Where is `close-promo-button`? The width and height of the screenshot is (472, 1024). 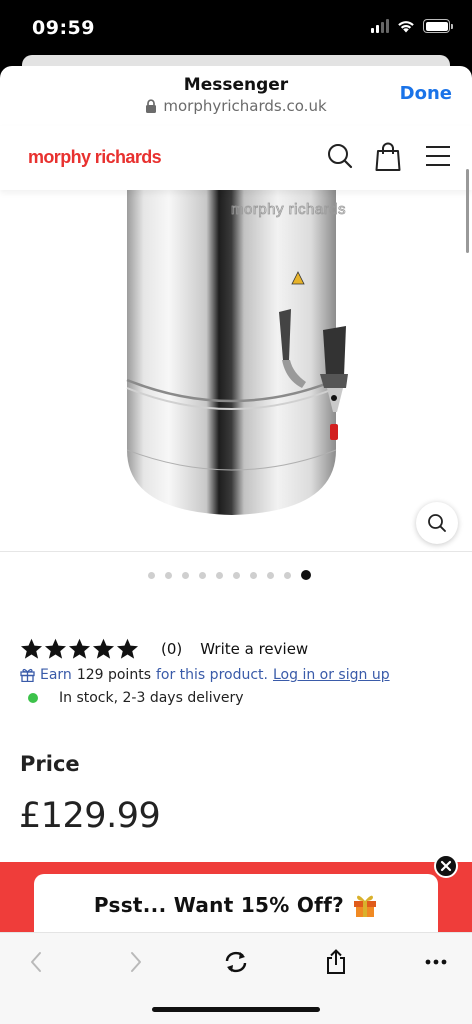
close-promo-button is located at coordinates (446, 866).